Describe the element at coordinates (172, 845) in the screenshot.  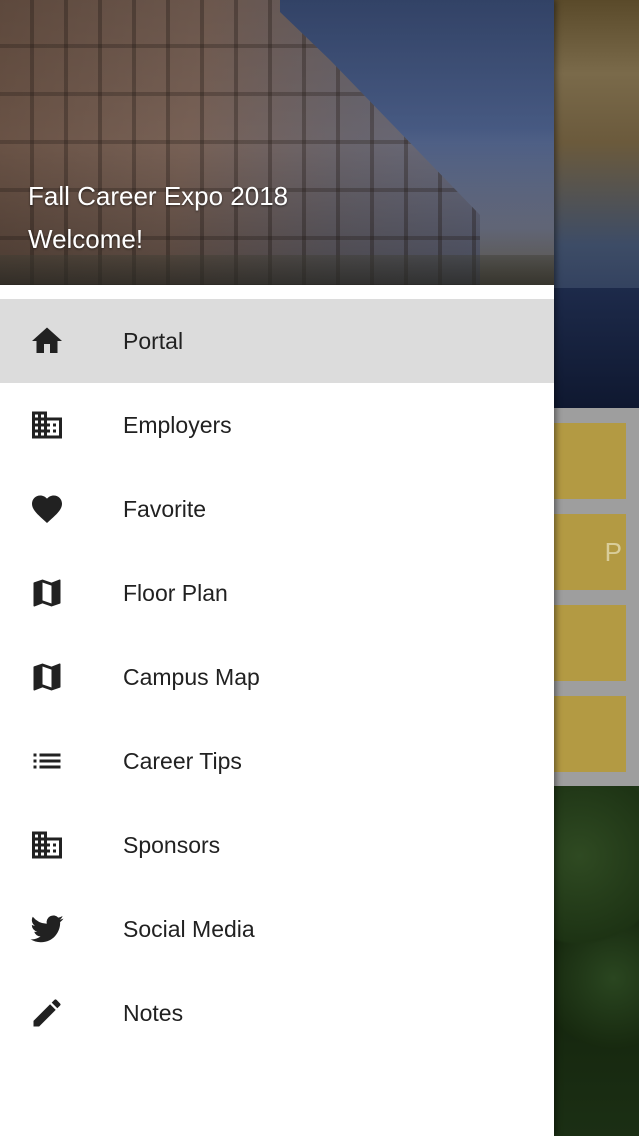
I see `nav-item-label: Sponsors` at that location.